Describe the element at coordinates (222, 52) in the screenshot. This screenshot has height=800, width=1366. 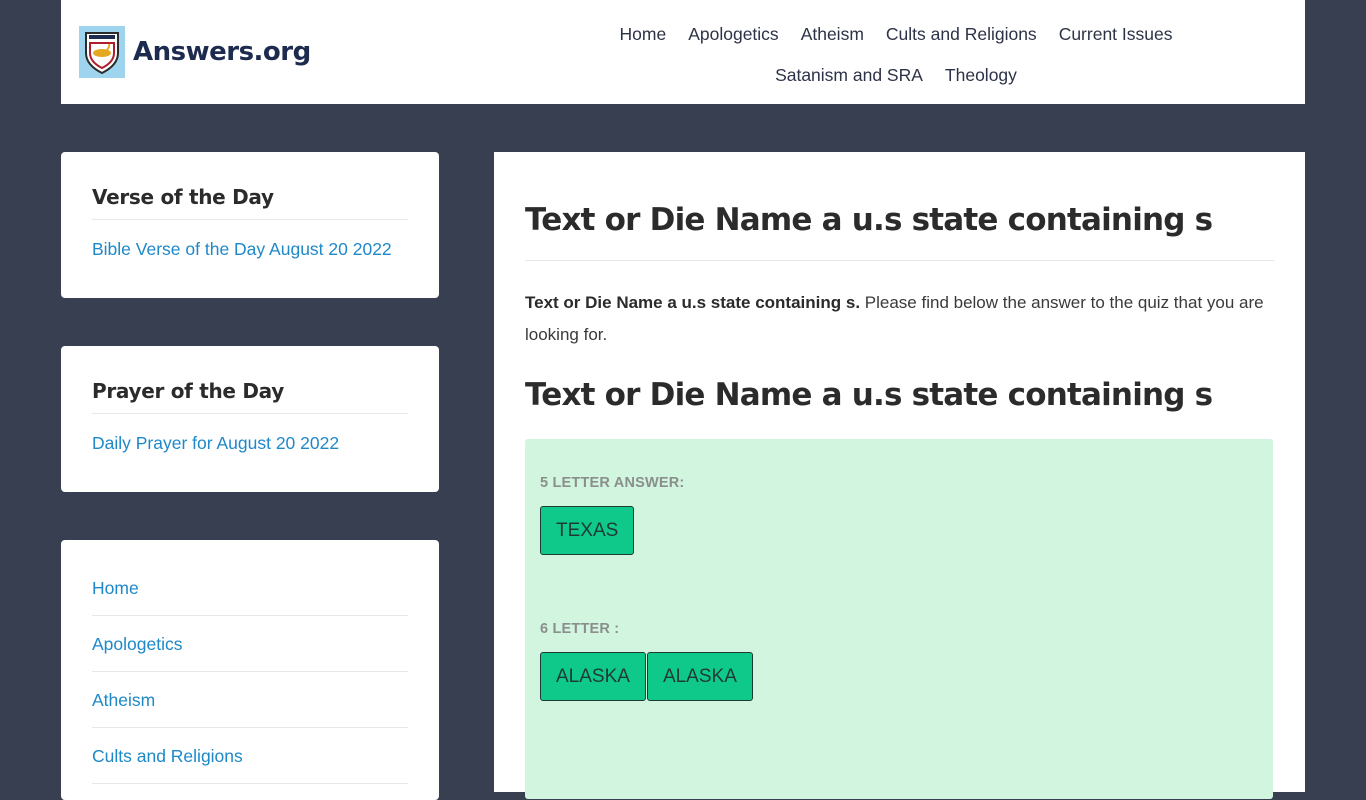
I see `site-logo-text: Answers.org` at that location.